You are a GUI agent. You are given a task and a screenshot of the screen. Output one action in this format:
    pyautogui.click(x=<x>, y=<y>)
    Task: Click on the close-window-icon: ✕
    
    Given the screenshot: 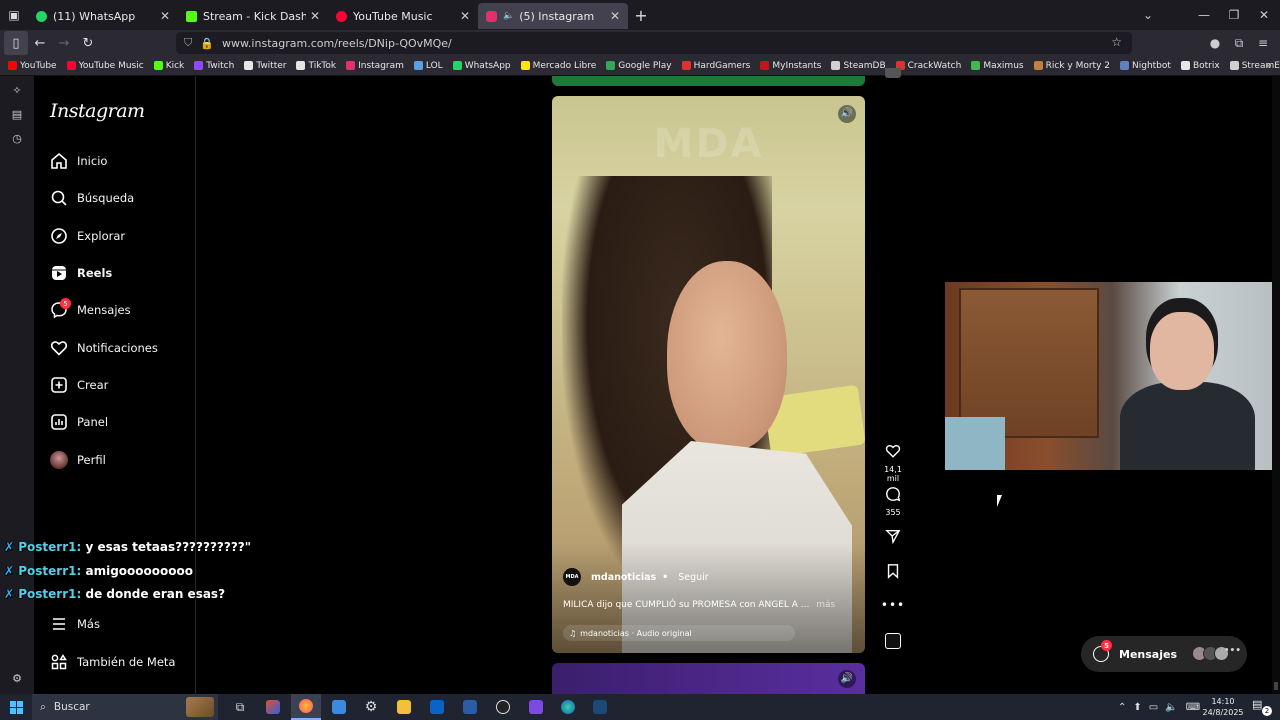 What is the action you would take?
    pyautogui.click(x=1264, y=15)
    